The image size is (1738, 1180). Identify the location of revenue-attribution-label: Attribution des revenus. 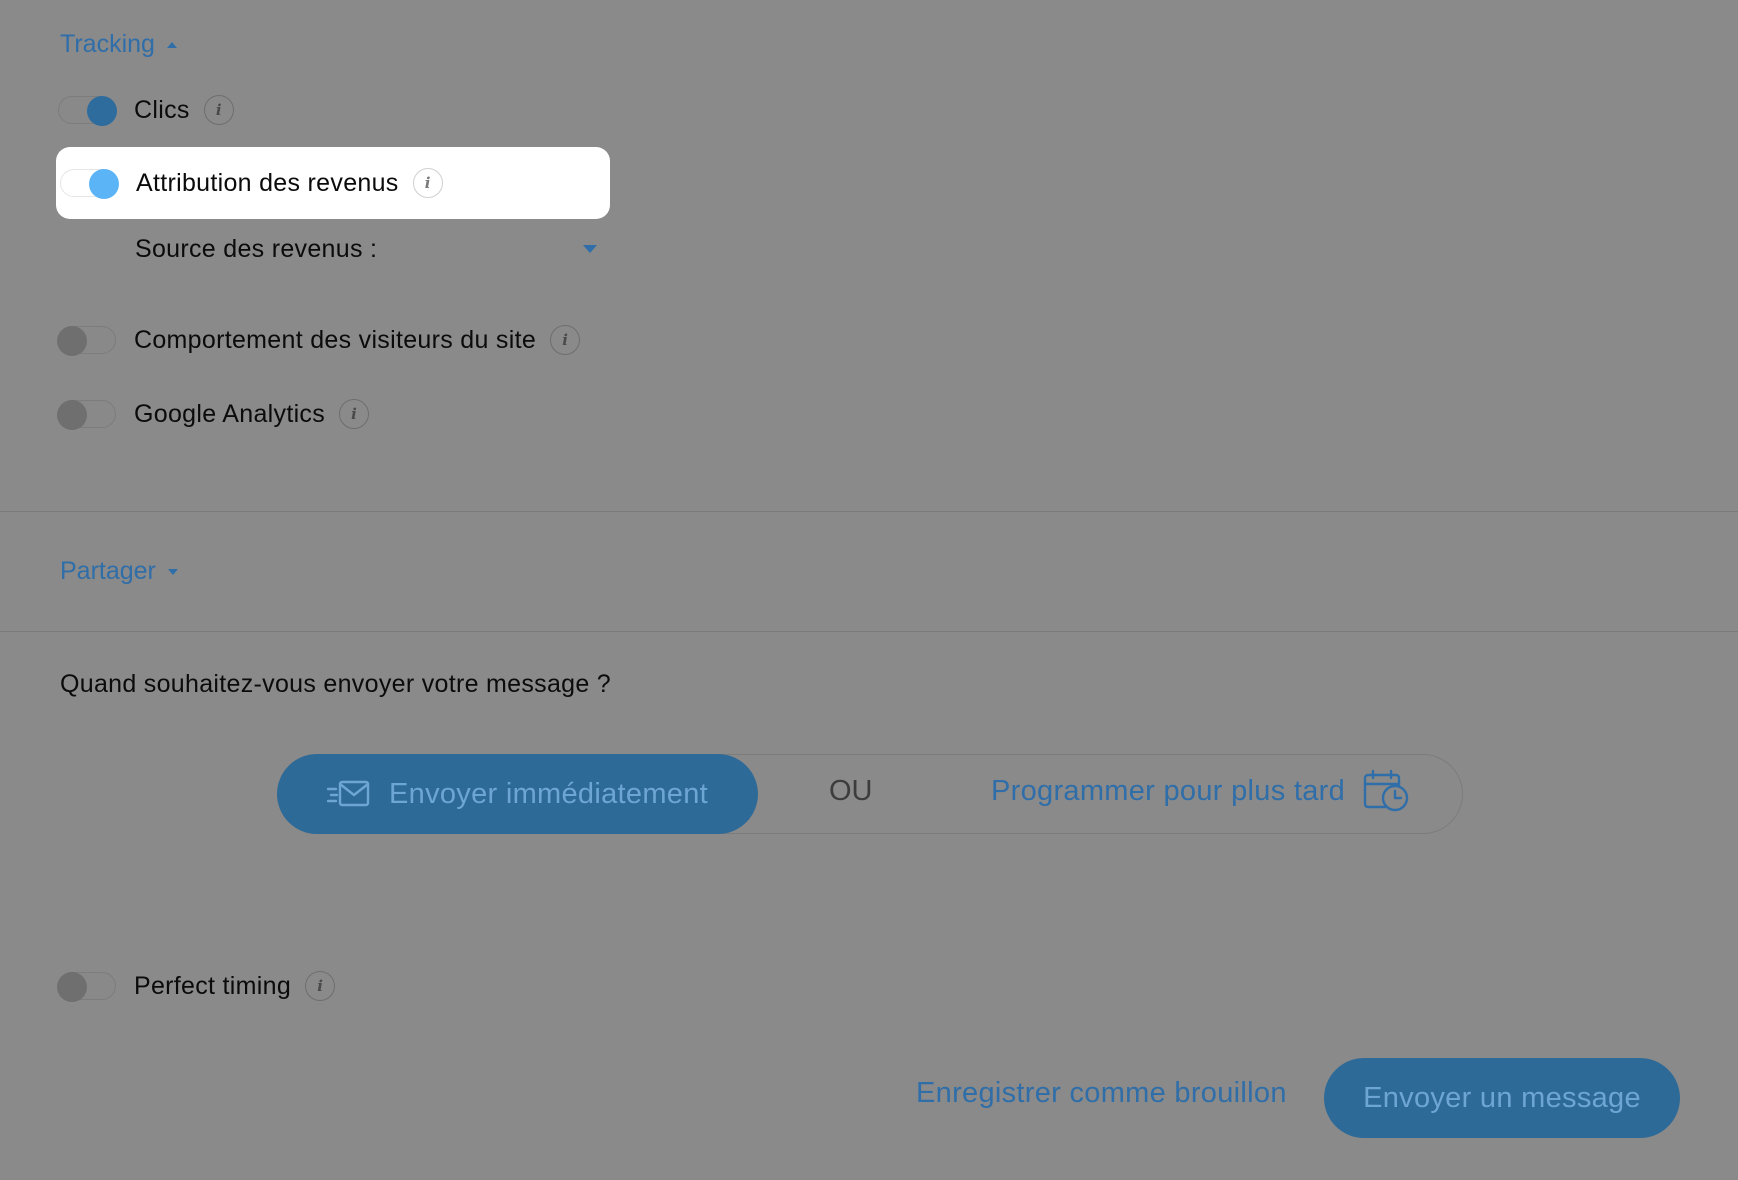
(267, 182).